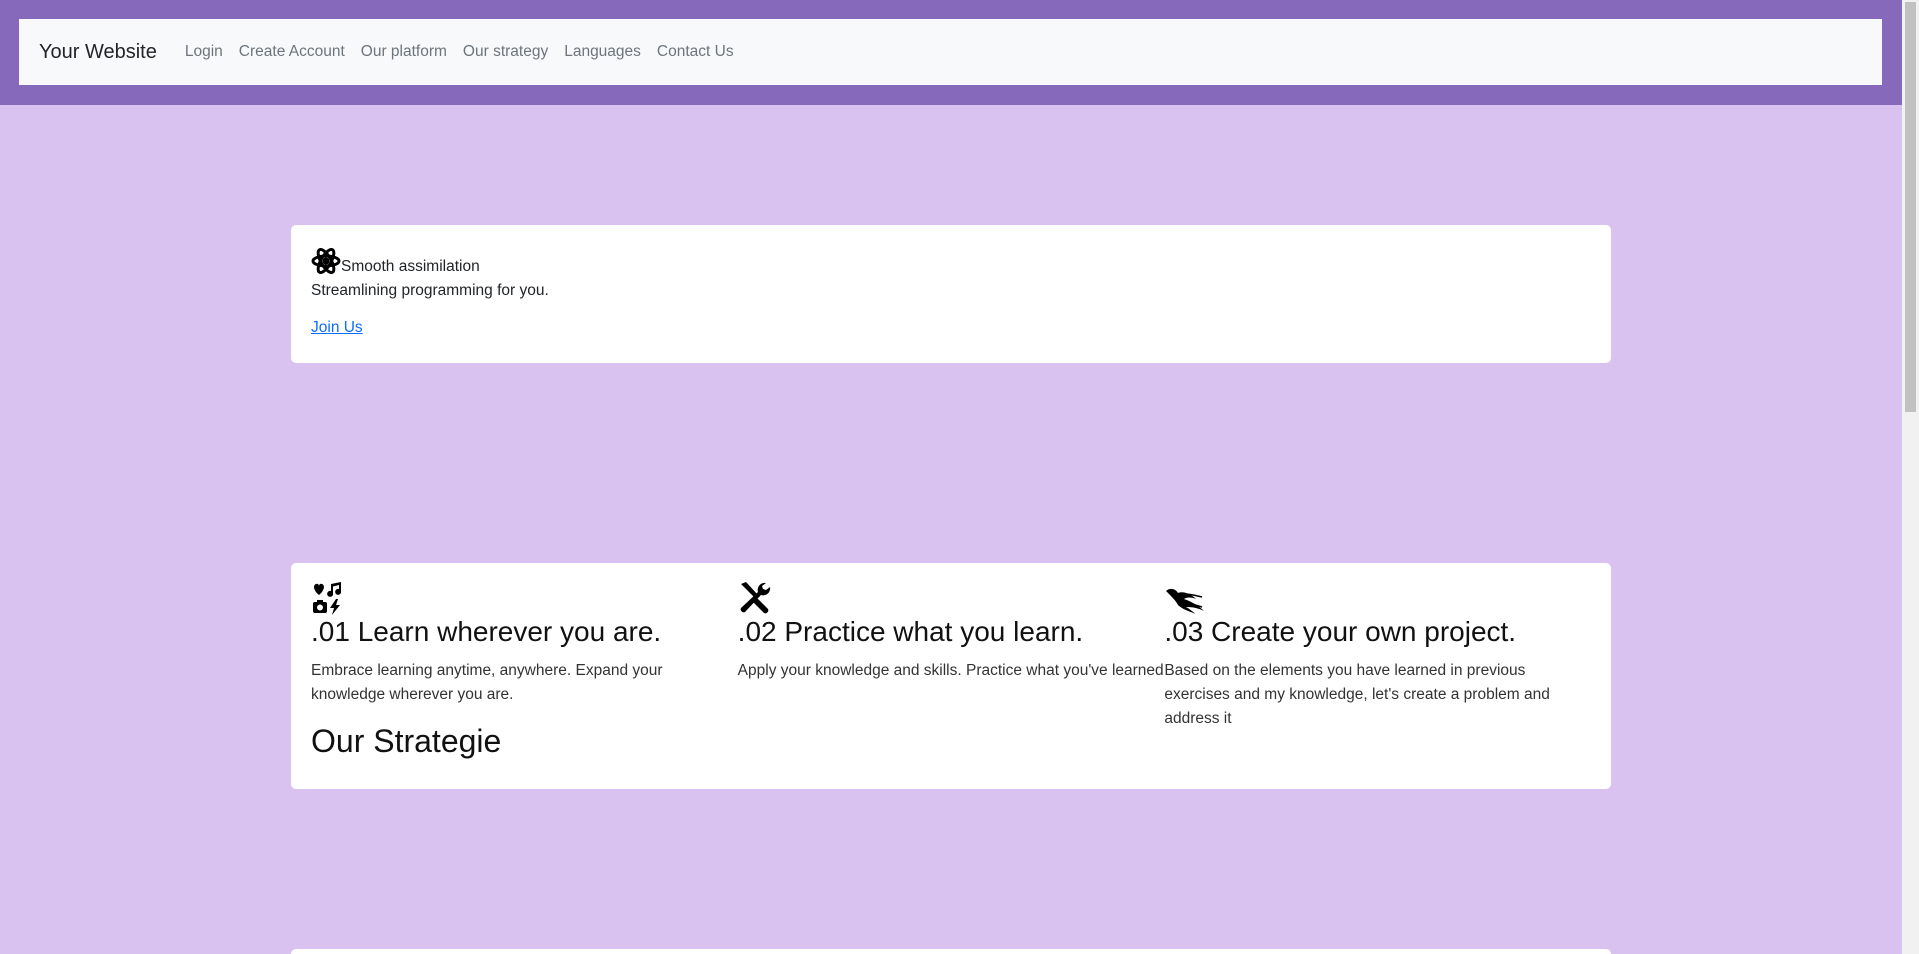  What do you see at coordinates (410, 266) in the screenshot?
I see `hero-title: Smooth assimilation` at bounding box center [410, 266].